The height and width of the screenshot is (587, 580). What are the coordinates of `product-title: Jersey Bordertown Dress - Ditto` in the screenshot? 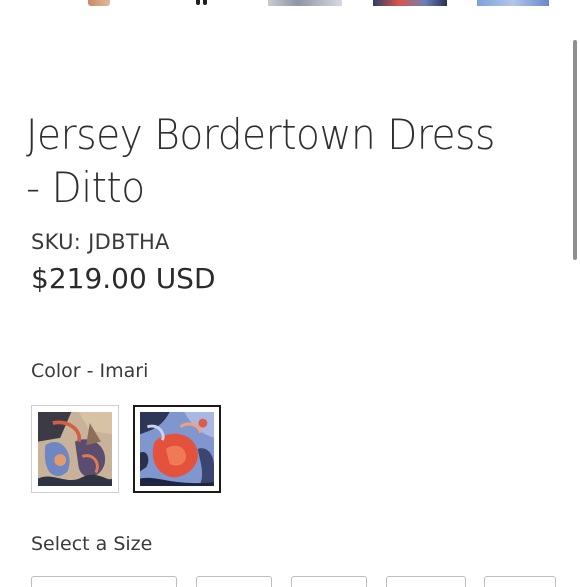 It's located at (260, 161).